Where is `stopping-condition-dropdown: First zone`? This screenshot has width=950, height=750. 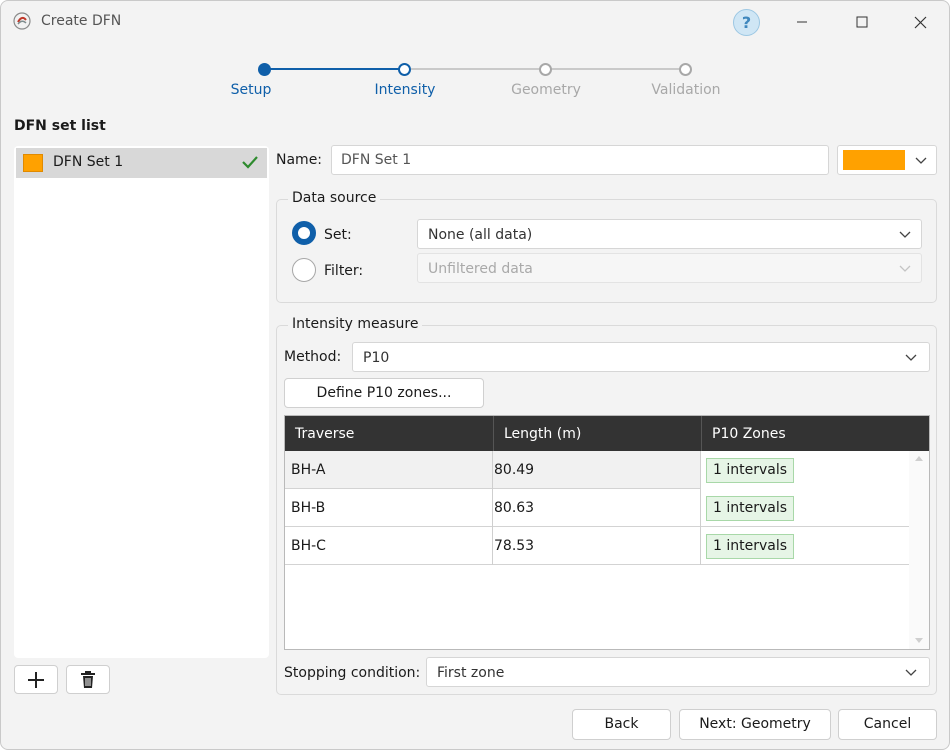 stopping-condition-dropdown: First zone is located at coordinates (678, 672).